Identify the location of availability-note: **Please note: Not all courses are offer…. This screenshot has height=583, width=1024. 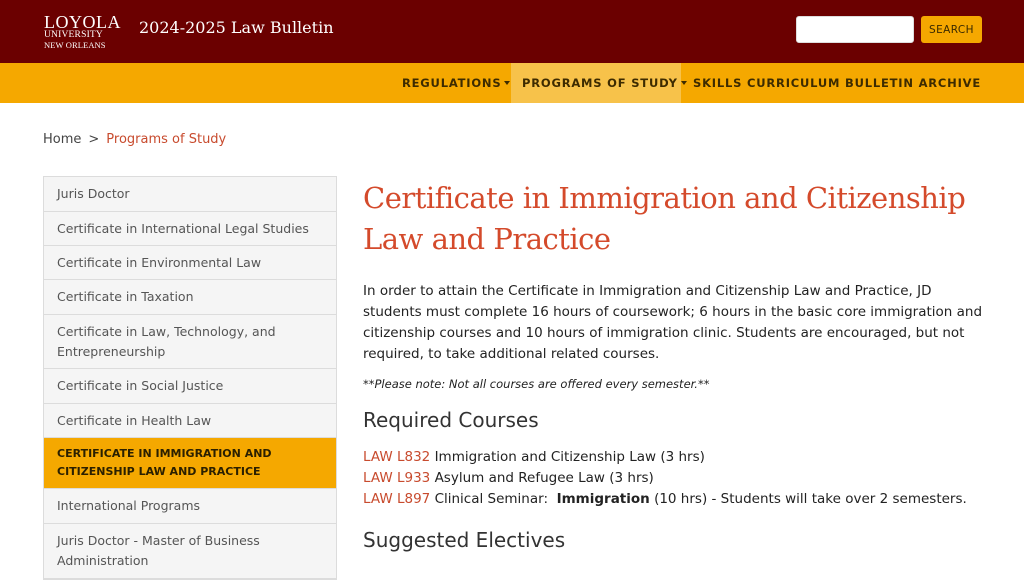
(536, 384).